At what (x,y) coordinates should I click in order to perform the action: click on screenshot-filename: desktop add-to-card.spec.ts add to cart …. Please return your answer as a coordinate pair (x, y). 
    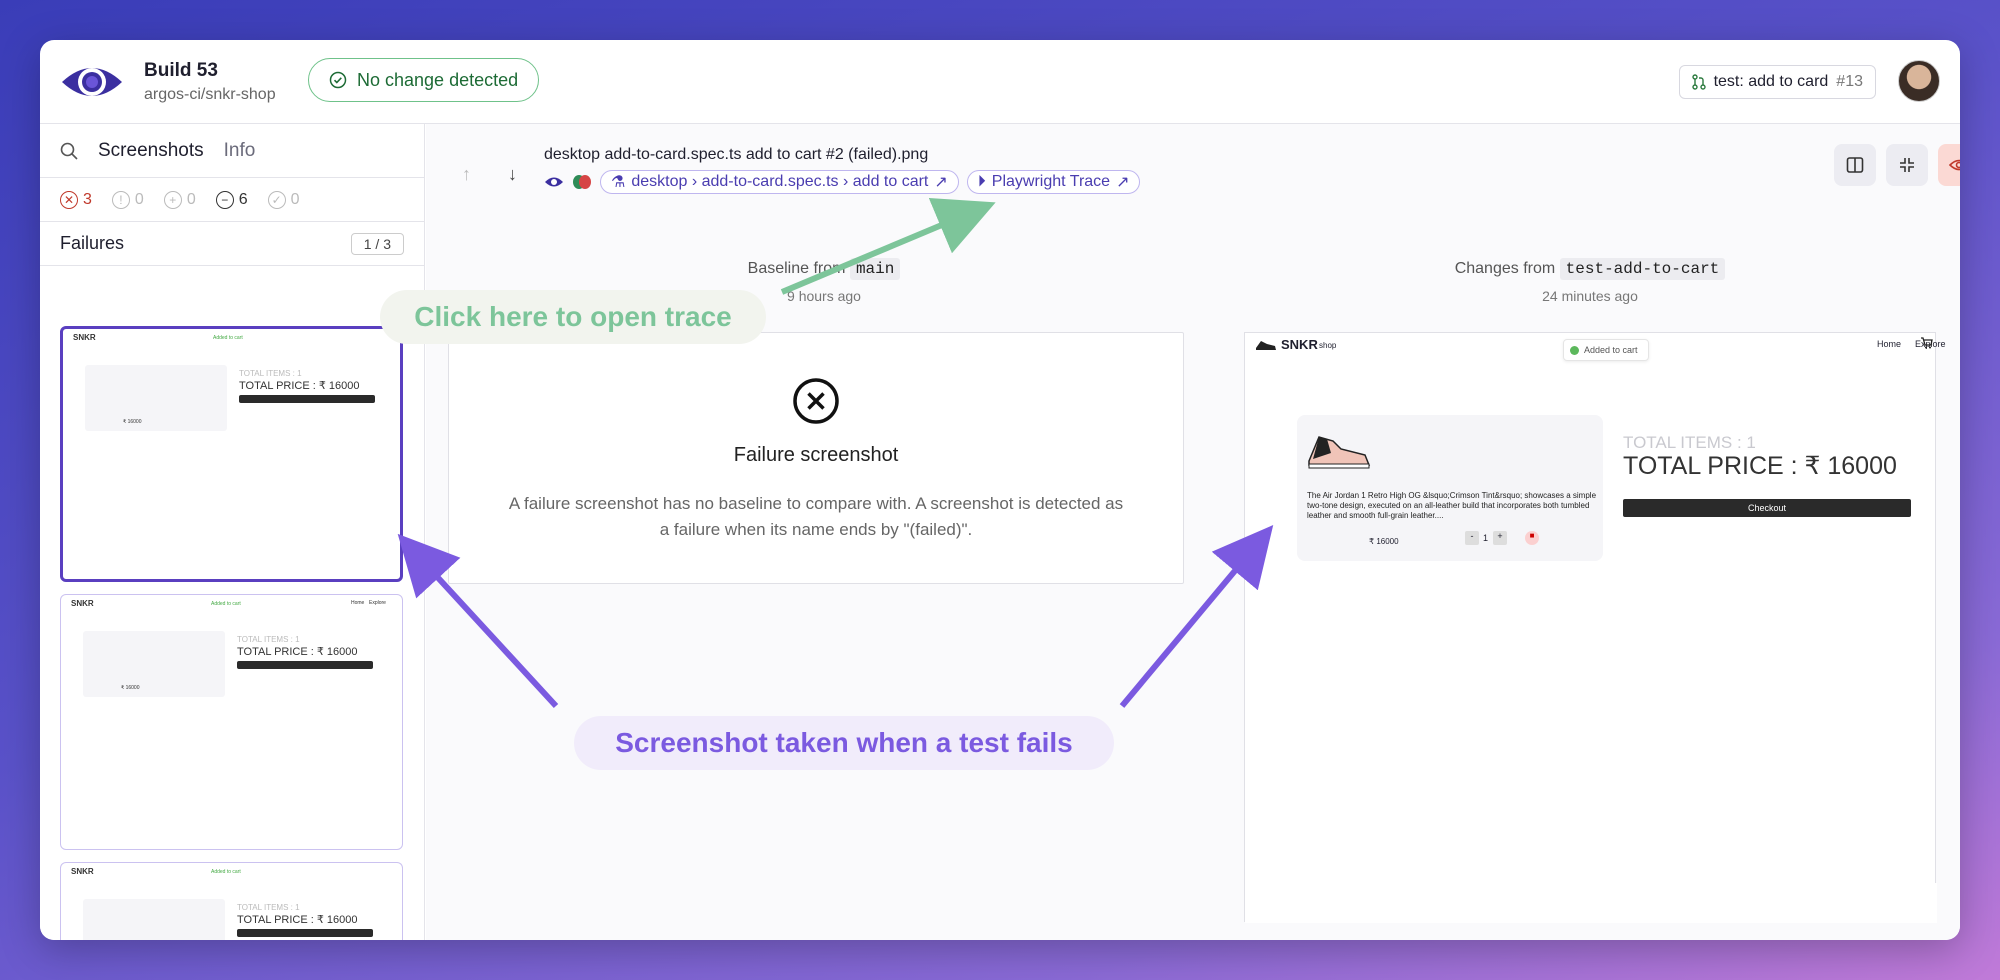
    Looking at the image, I should click on (736, 154).